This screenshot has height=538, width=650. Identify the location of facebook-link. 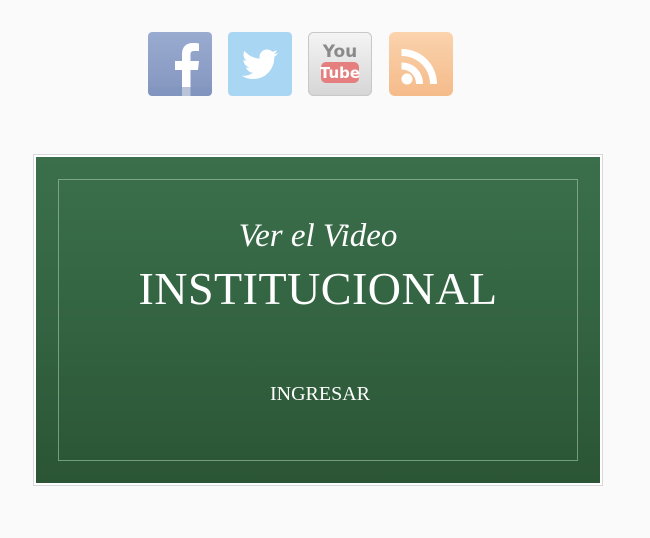
(180, 64).